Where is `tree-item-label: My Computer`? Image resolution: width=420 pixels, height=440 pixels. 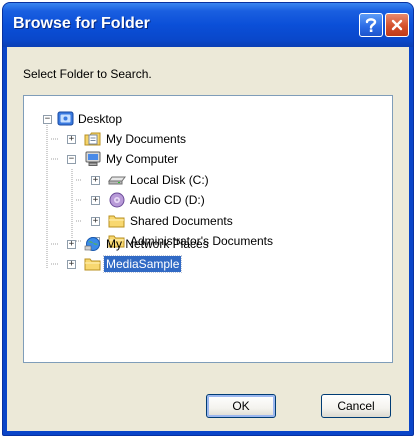 tree-item-label: My Computer is located at coordinates (142, 159).